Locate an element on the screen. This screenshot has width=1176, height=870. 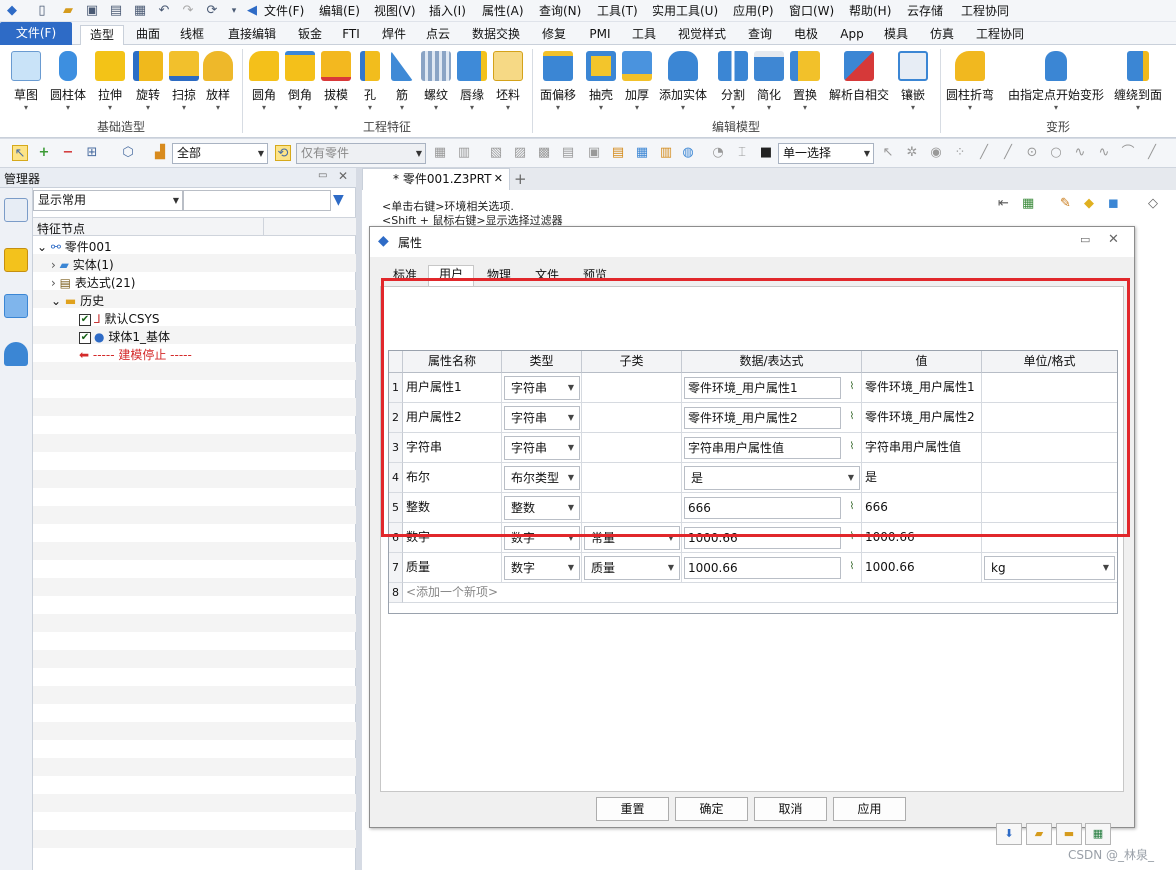
display-combo: 显示常用 ▼ is located at coordinates (108, 200).